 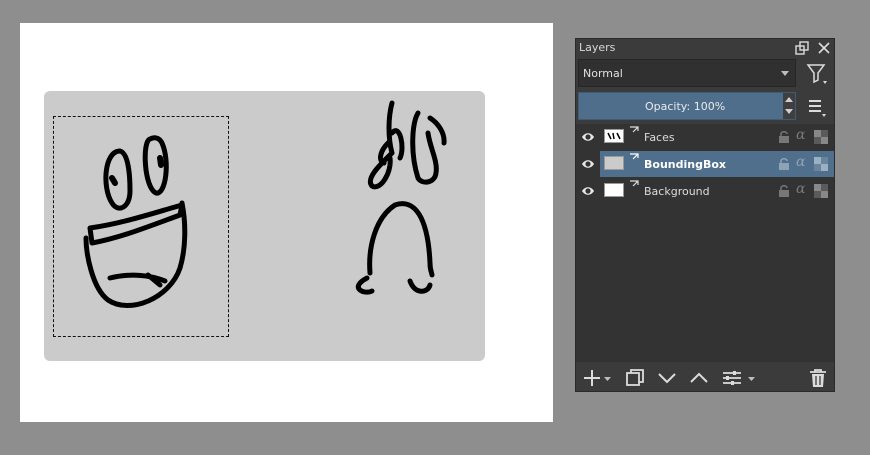 What do you see at coordinates (732, 378) in the screenshot?
I see `properties-icon` at bounding box center [732, 378].